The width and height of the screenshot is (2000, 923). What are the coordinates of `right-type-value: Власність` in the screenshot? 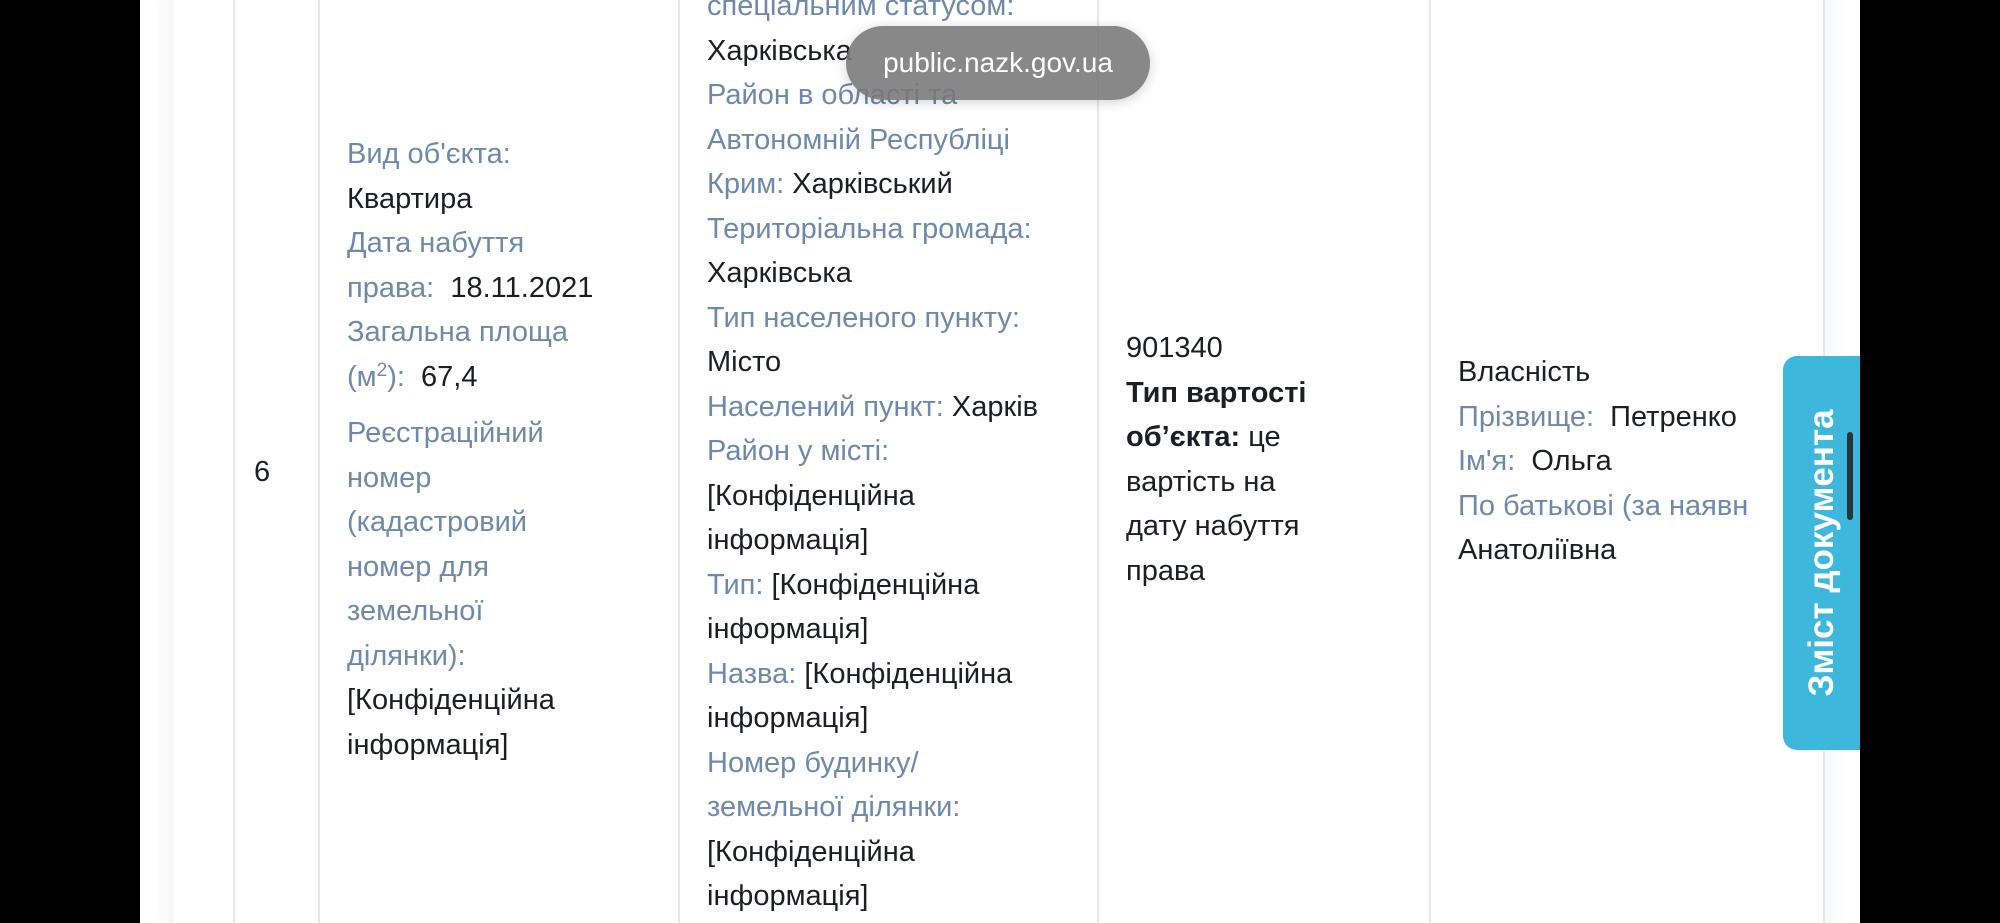 It's located at (1524, 372).